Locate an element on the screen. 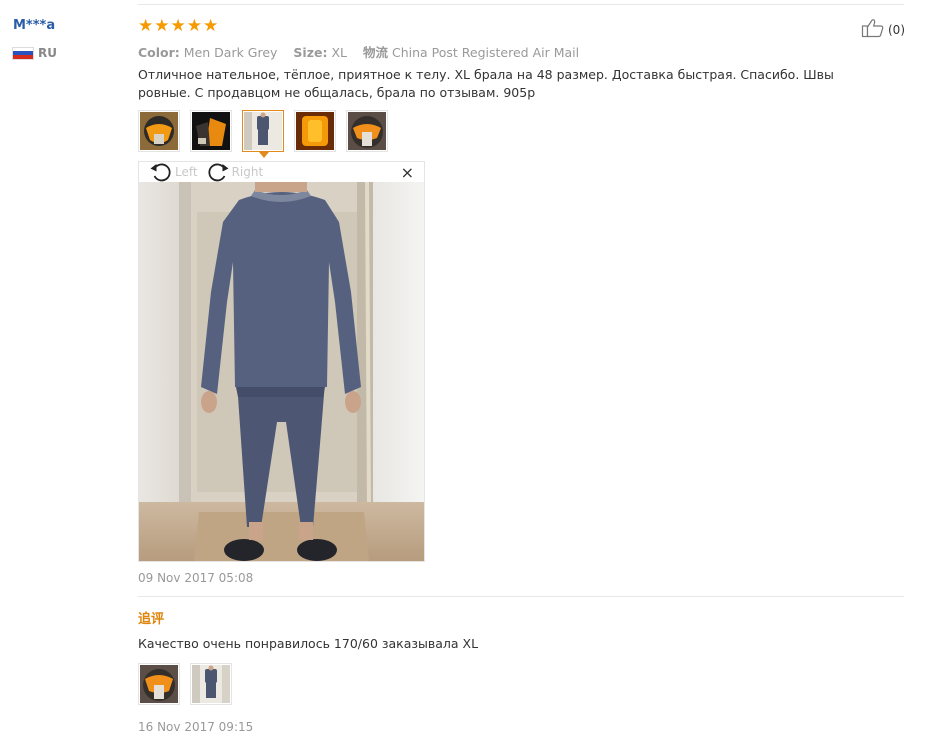 The height and width of the screenshot is (740, 930). helpful-button: (0) is located at coordinates (883, 29).